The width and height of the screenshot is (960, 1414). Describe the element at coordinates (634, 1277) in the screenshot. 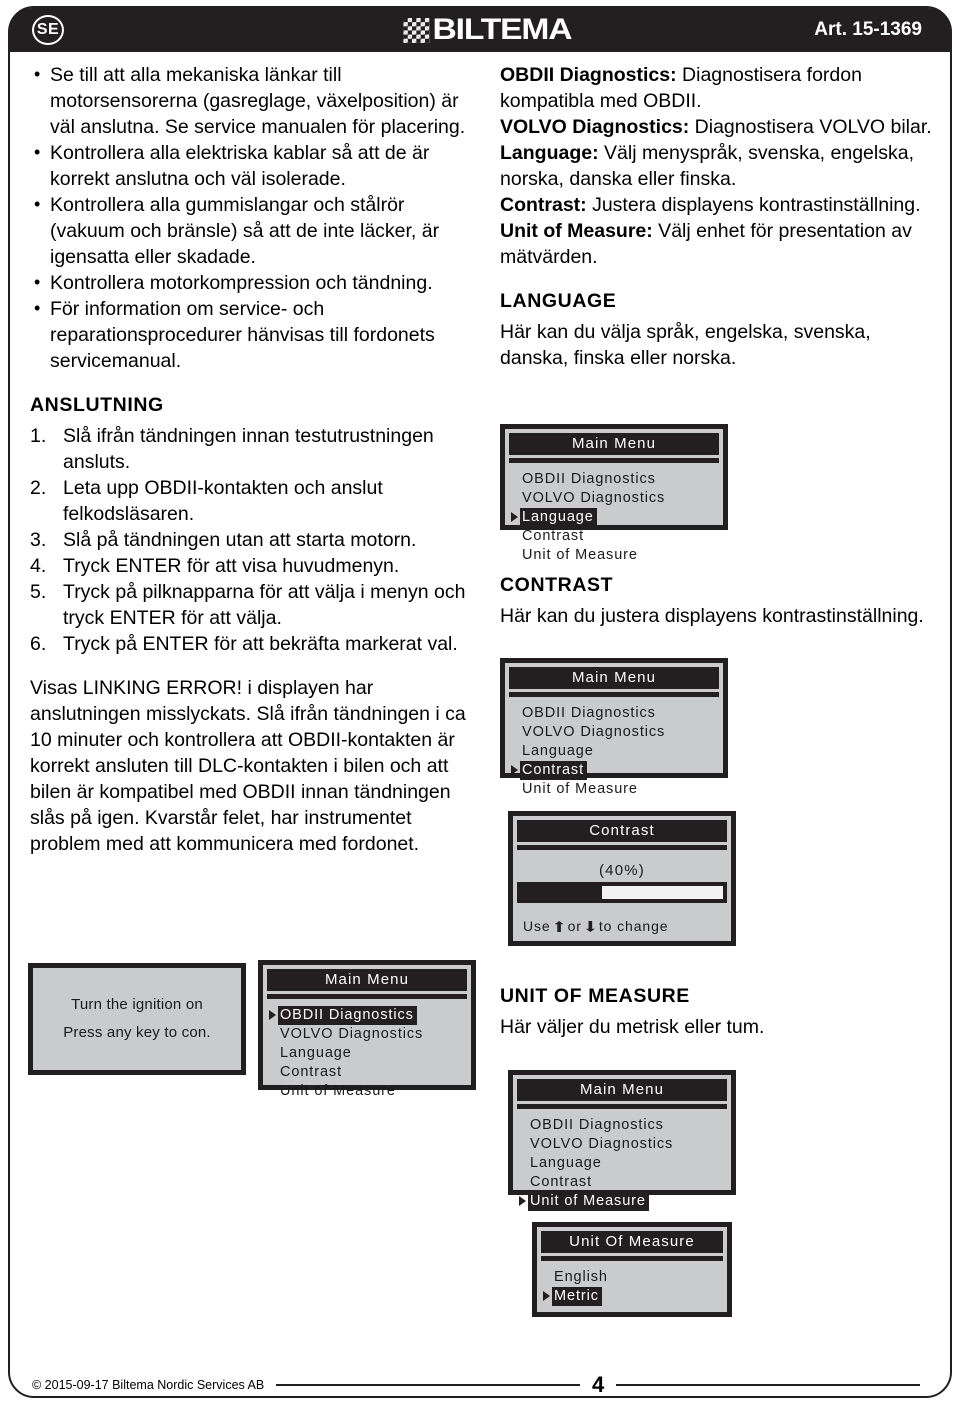

I see `lcd-option-english: English` at that location.